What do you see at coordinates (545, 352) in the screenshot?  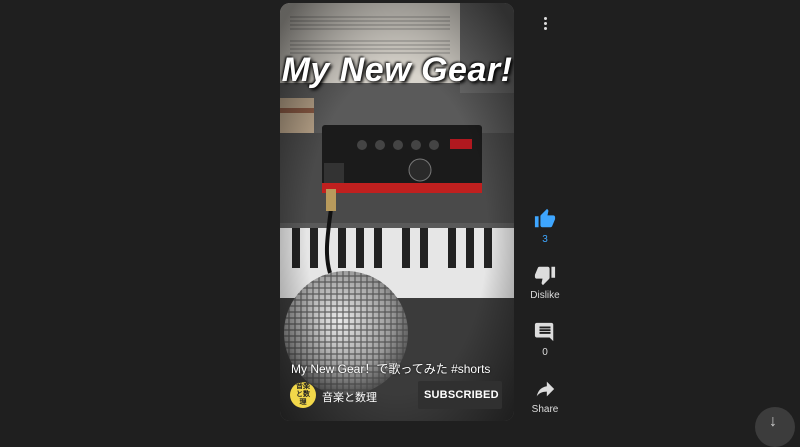 I see `comment-count: 0` at bounding box center [545, 352].